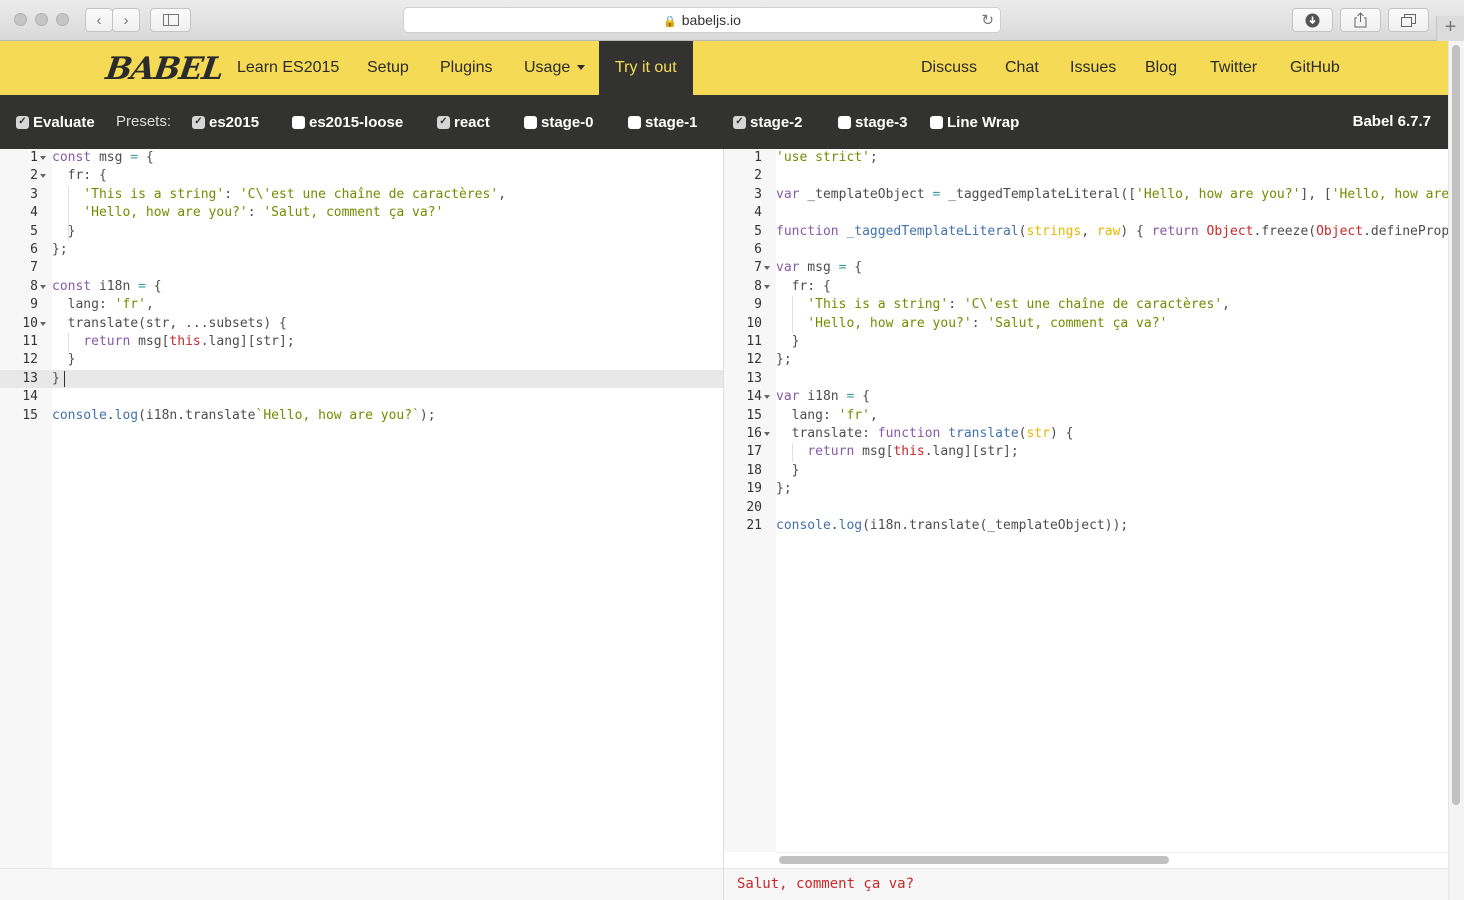  I want to click on preset-stage-0-checkbox: stage-0, so click(559, 122).